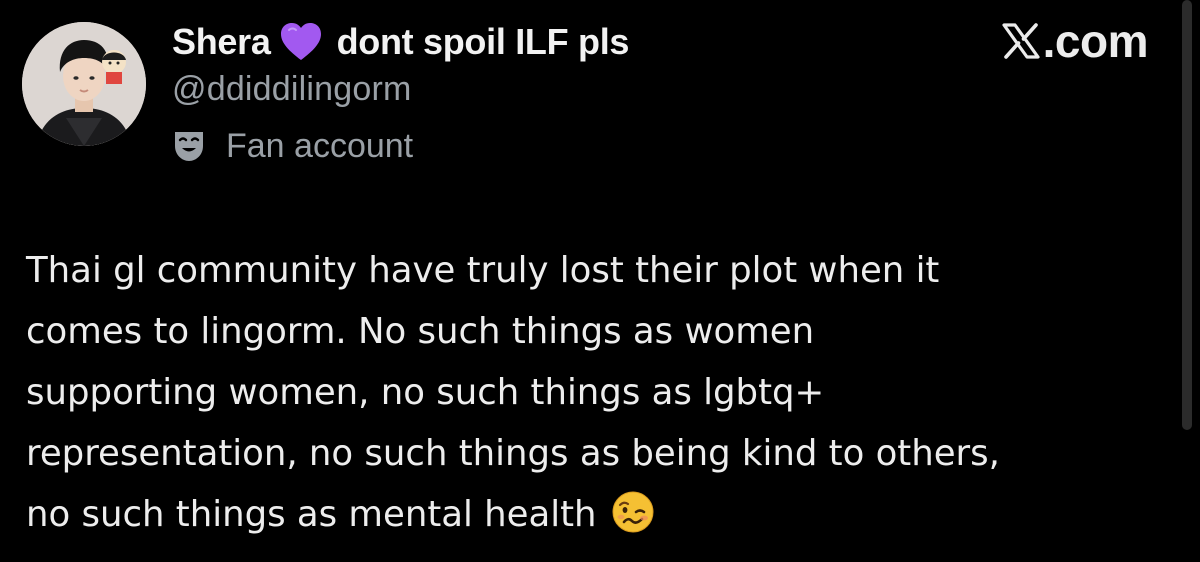 Image resolution: width=1200 pixels, height=562 pixels. I want to click on x-logo-icon, so click(1021, 41).